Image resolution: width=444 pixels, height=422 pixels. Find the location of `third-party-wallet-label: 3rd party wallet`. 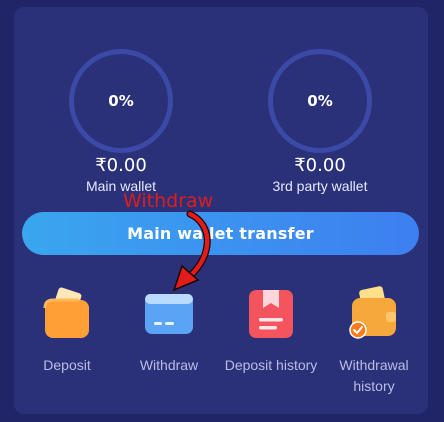

third-party-wallet-label: 3rd party wallet is located at coordinates (320, 186).